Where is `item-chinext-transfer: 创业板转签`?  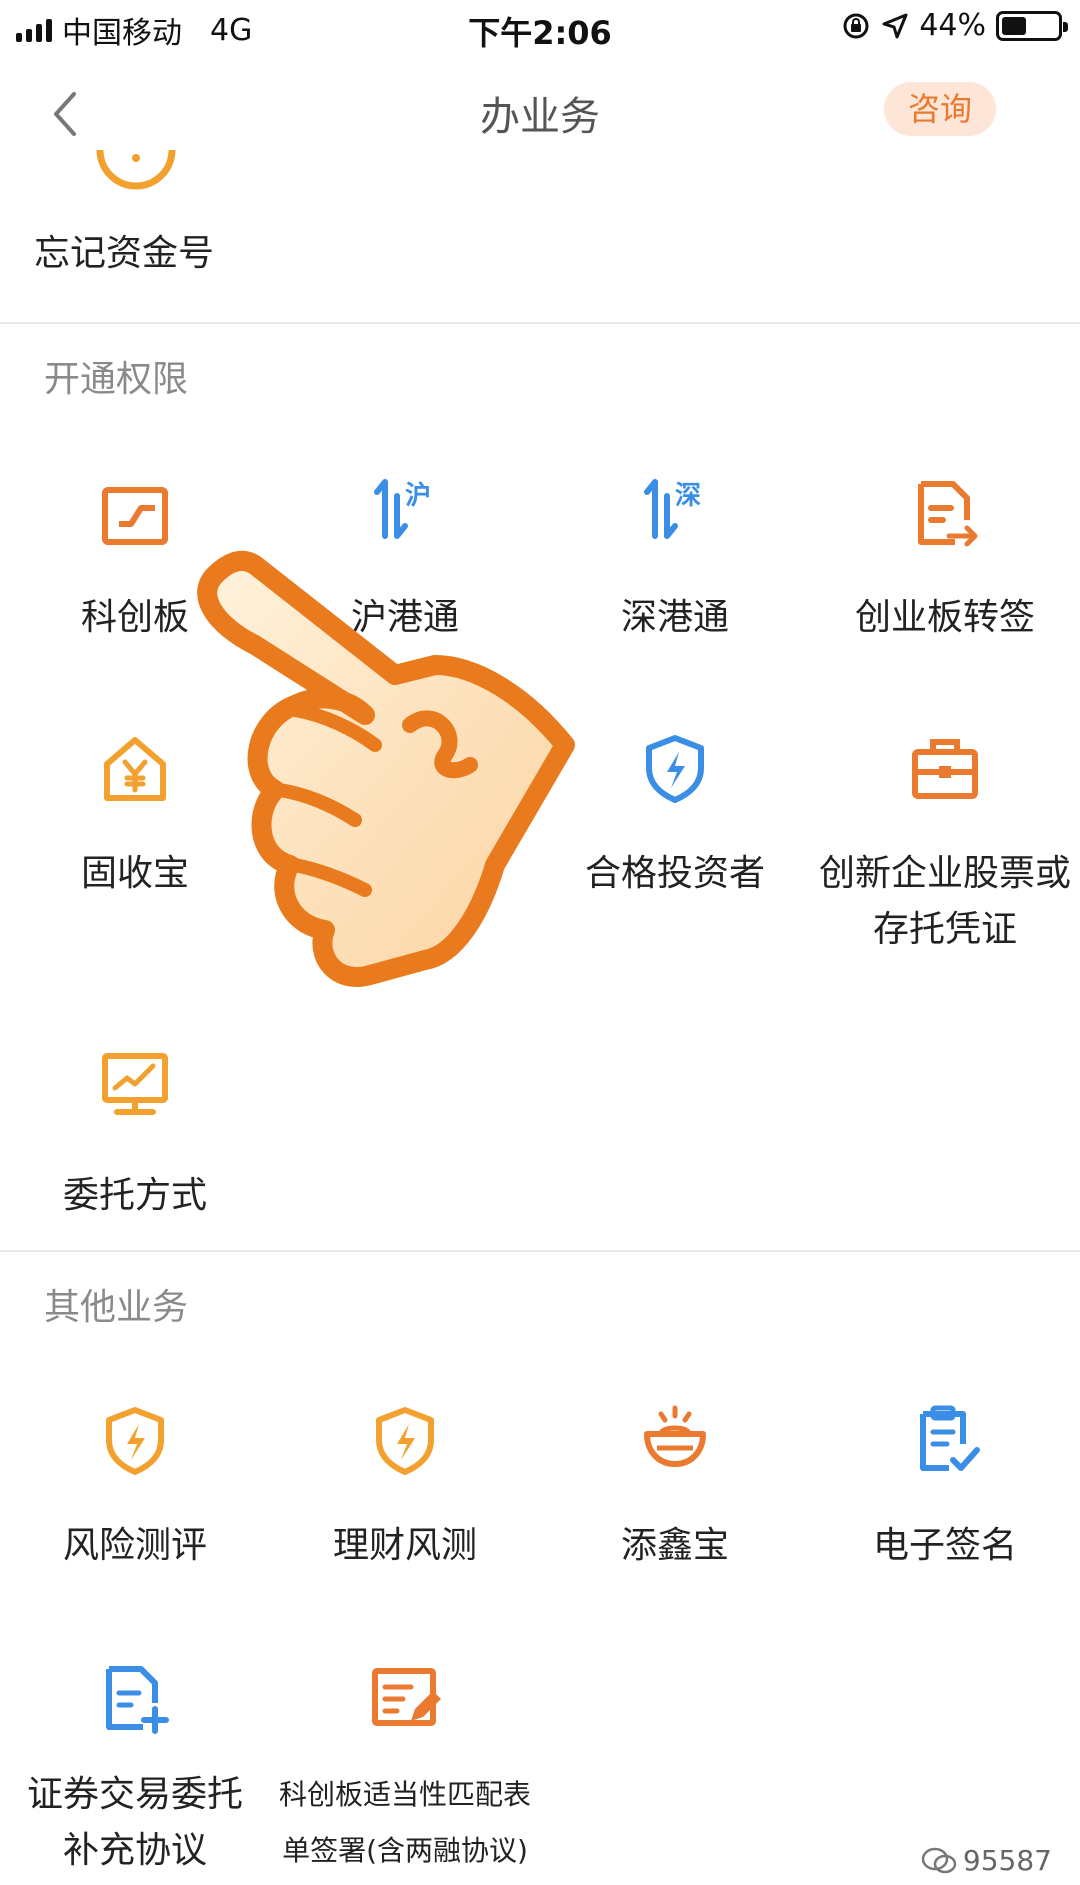 item-chinext-transfer: 创业板转签 is located at coordinates (945, 560).